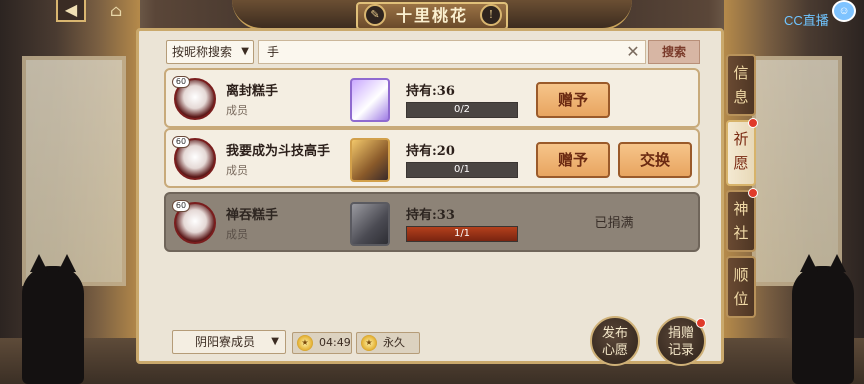 Image resolution: width=864 pixels, height=384 pixels. I want to click on publish-label-line1: 发布, so click(614, 333).